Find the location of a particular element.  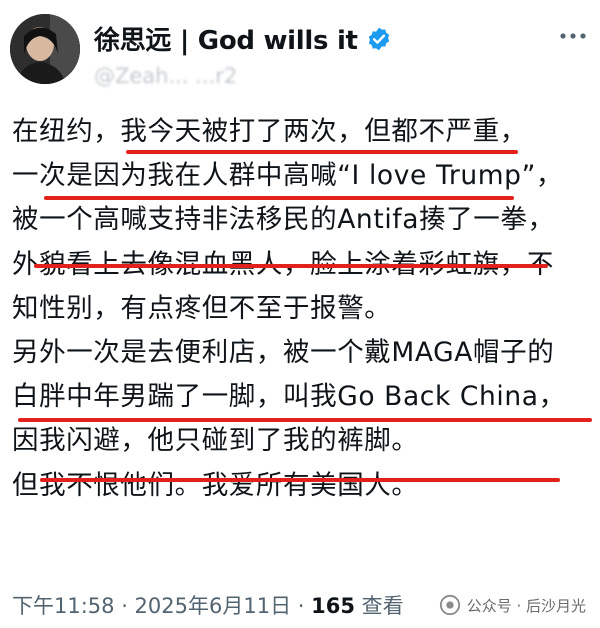

view-label: 查看 is located at coordinates (379, 606).